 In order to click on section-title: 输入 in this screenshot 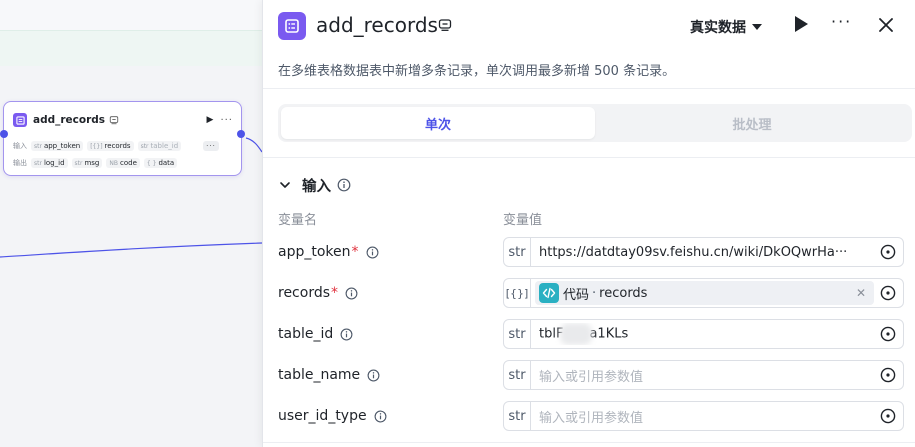, I will do `click(316, 186)`.